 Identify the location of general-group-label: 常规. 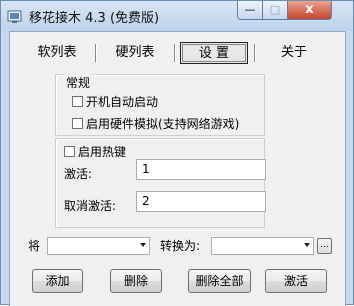
(78, 82).